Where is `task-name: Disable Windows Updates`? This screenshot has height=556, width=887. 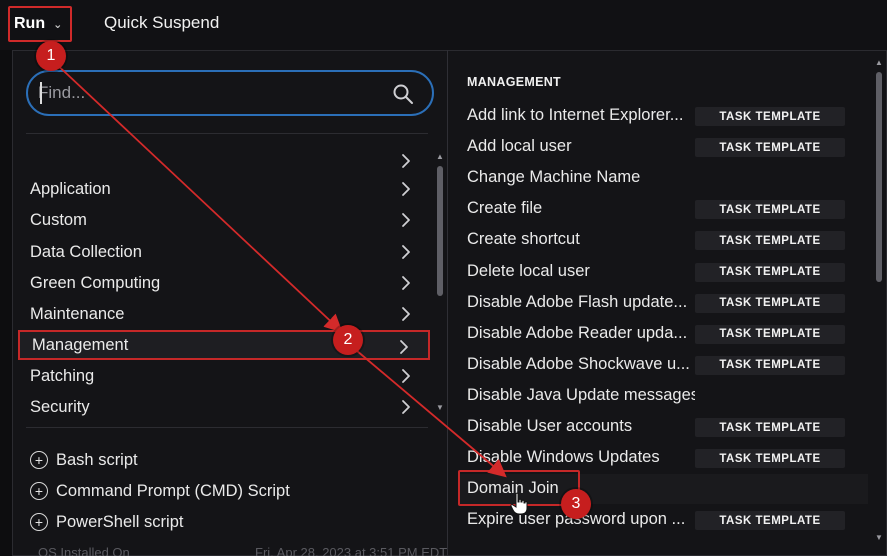
task-name: Disable Windows Updates is located at coordinates (563, 457).